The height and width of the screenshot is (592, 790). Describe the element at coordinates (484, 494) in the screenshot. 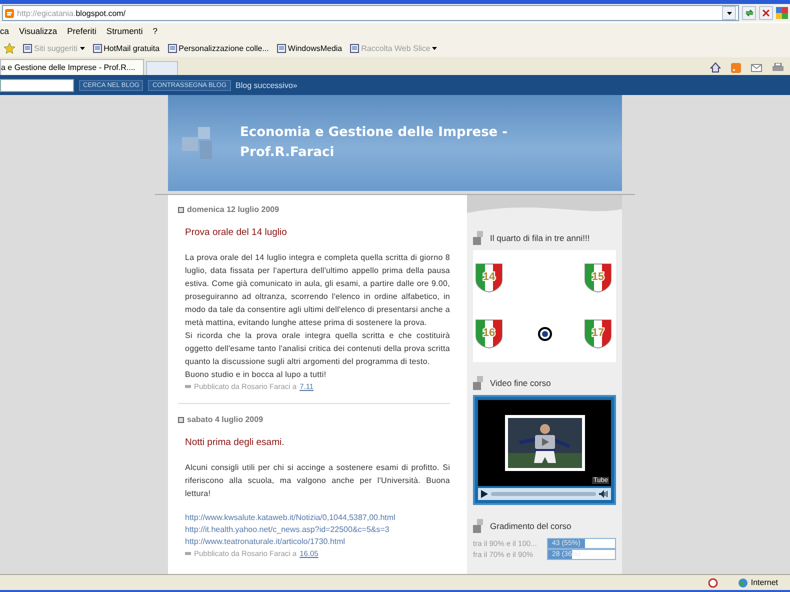

I see `play-icon` at that location.